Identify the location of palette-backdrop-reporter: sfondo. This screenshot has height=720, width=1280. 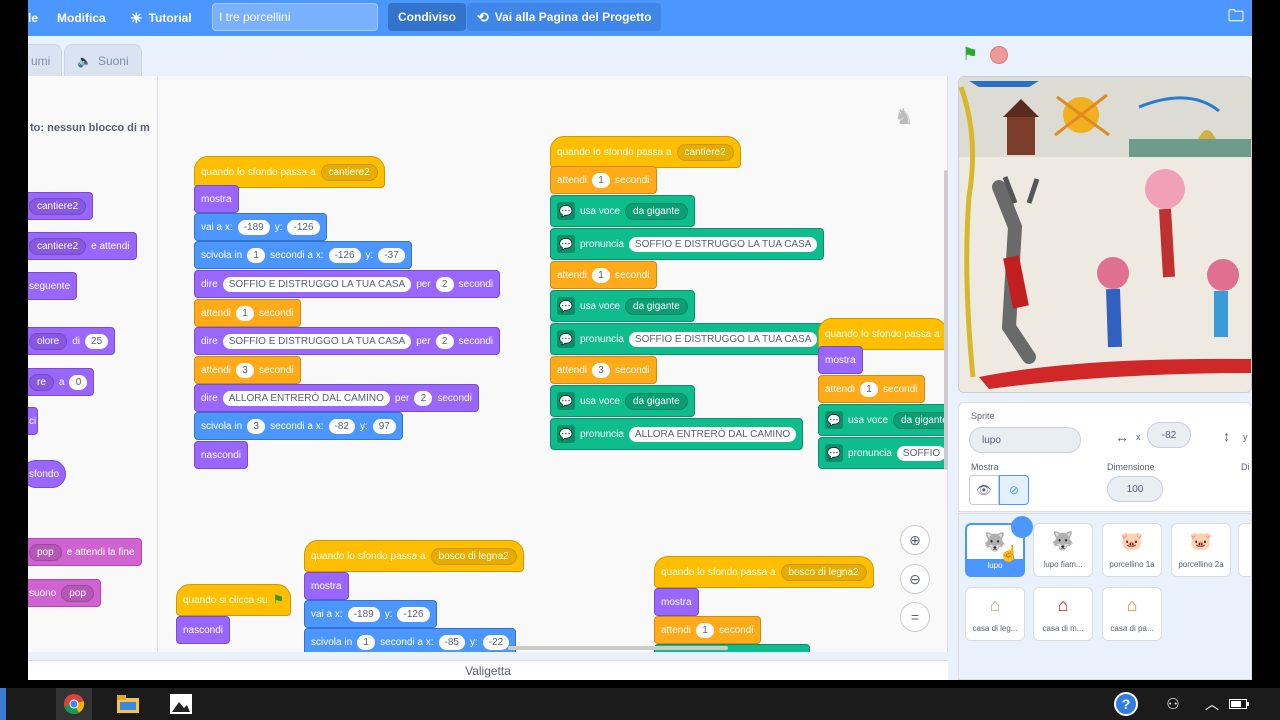
(47, 474).